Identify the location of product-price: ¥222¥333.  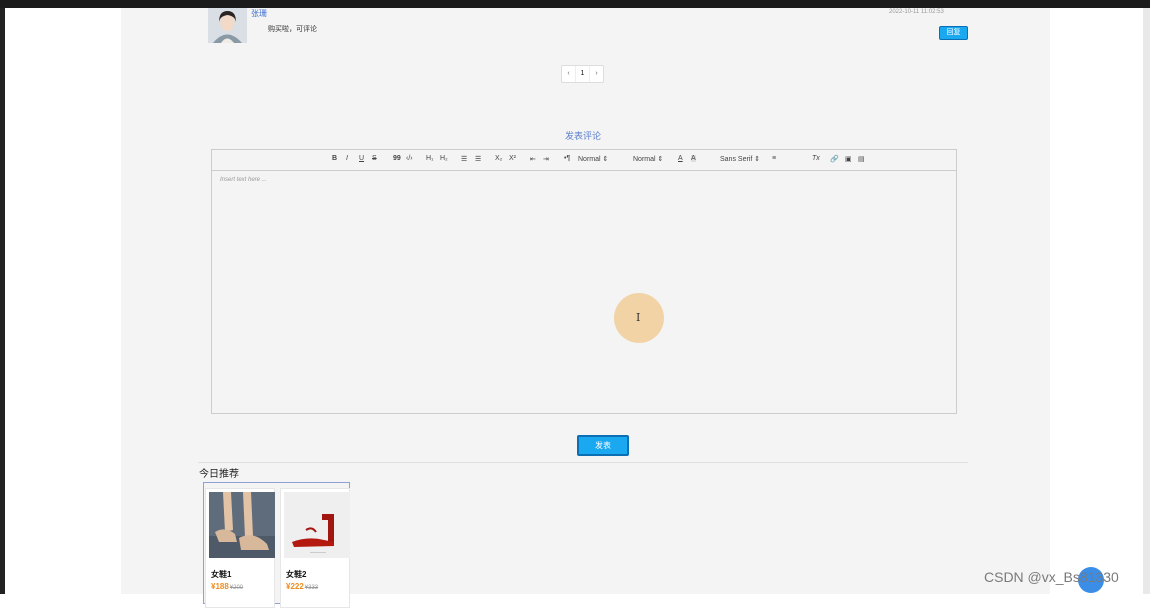
(302, 586).